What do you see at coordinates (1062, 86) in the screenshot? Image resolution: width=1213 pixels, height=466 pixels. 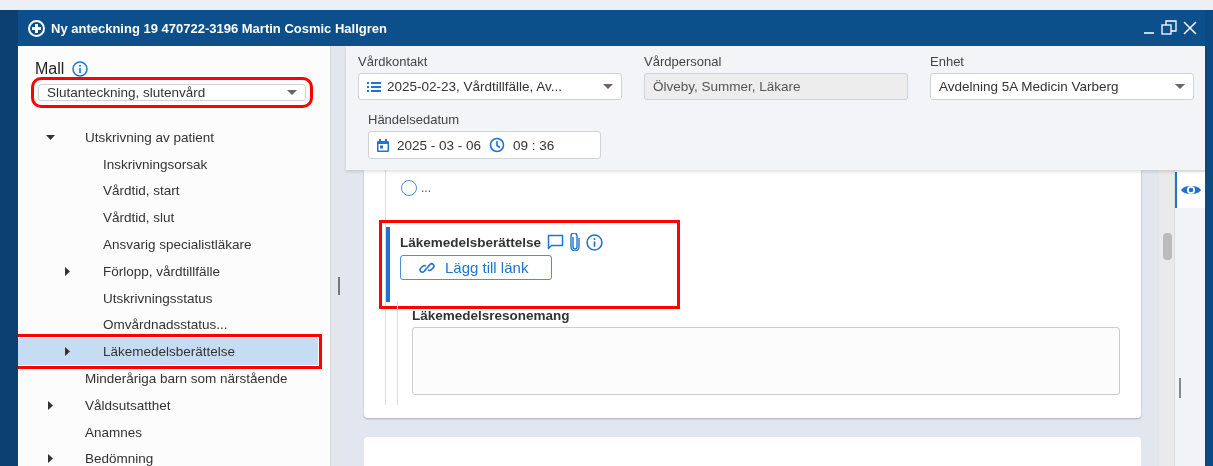 I see `unit-select: Avdelning 5A Medicin Varberg` at bounding box center [1062, 86].